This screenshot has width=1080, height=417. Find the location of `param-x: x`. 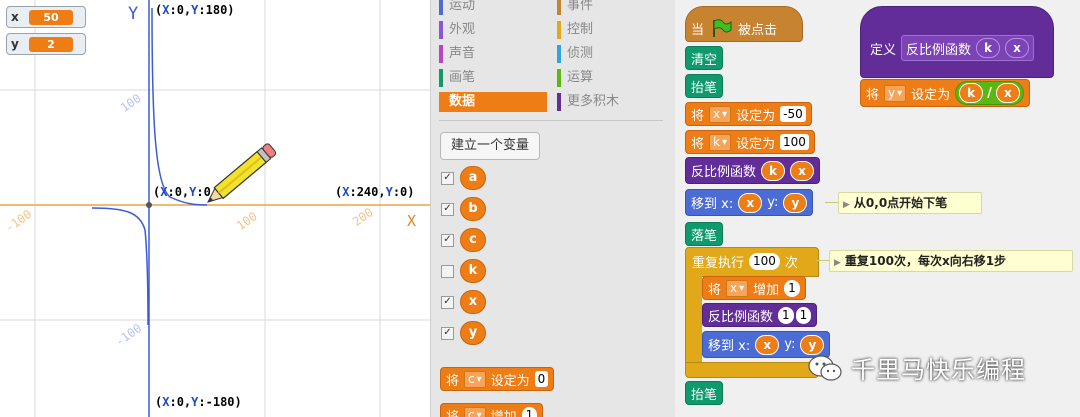

param-x: x is located at coordinates (1017, 48).